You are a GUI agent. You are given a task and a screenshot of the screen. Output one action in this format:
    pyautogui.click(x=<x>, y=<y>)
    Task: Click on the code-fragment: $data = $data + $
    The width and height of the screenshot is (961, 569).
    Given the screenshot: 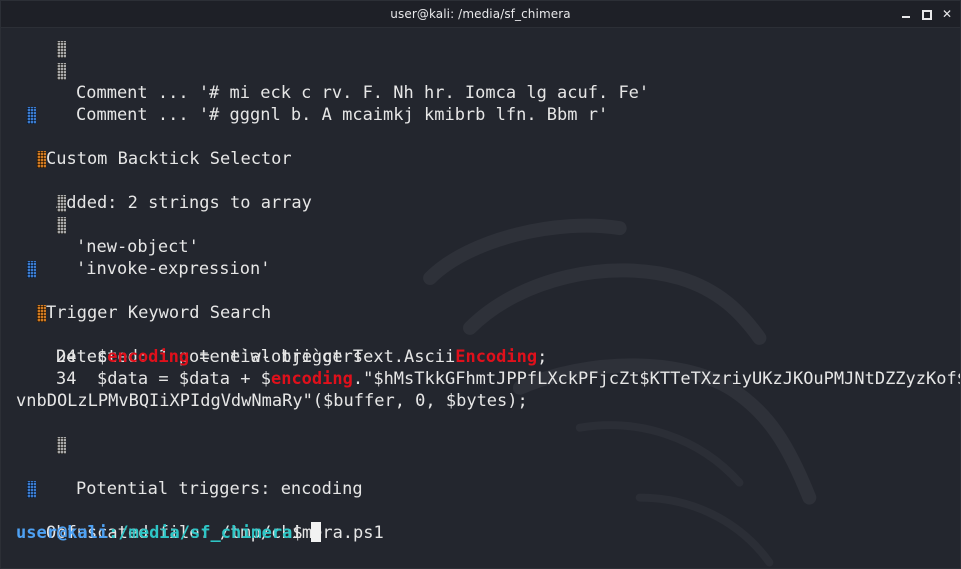 What is the action you would take?
    pyautogui.click(x=183, y=379)
    